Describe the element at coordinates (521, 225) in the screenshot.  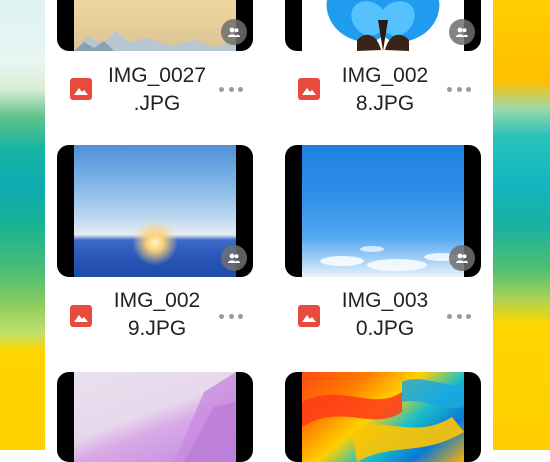
I see `wallpaper-right` at that location.